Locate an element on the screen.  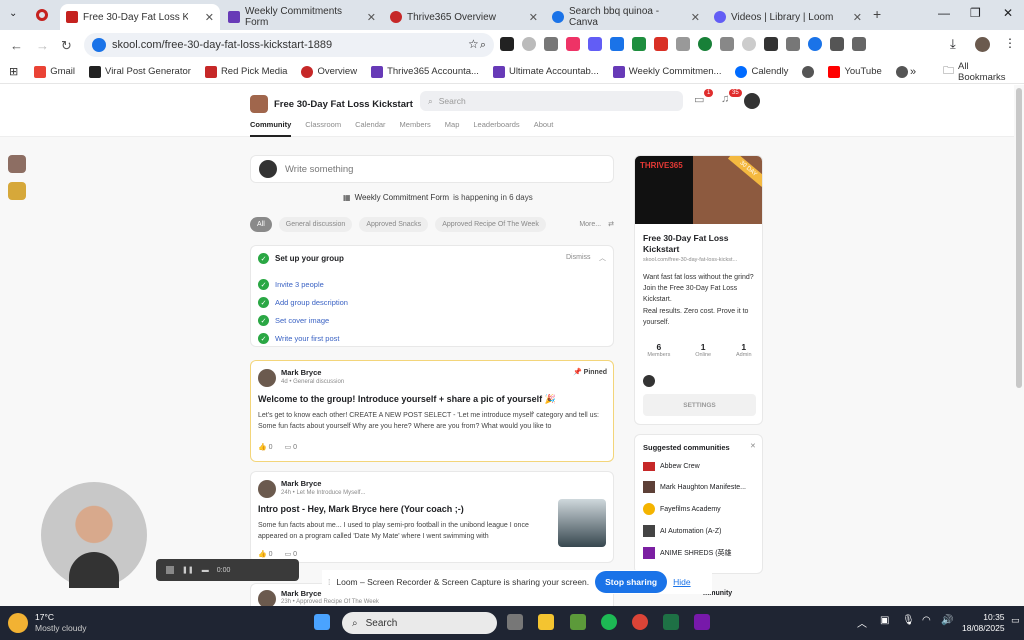
tab-about: About is located at coordinates (544, 128).